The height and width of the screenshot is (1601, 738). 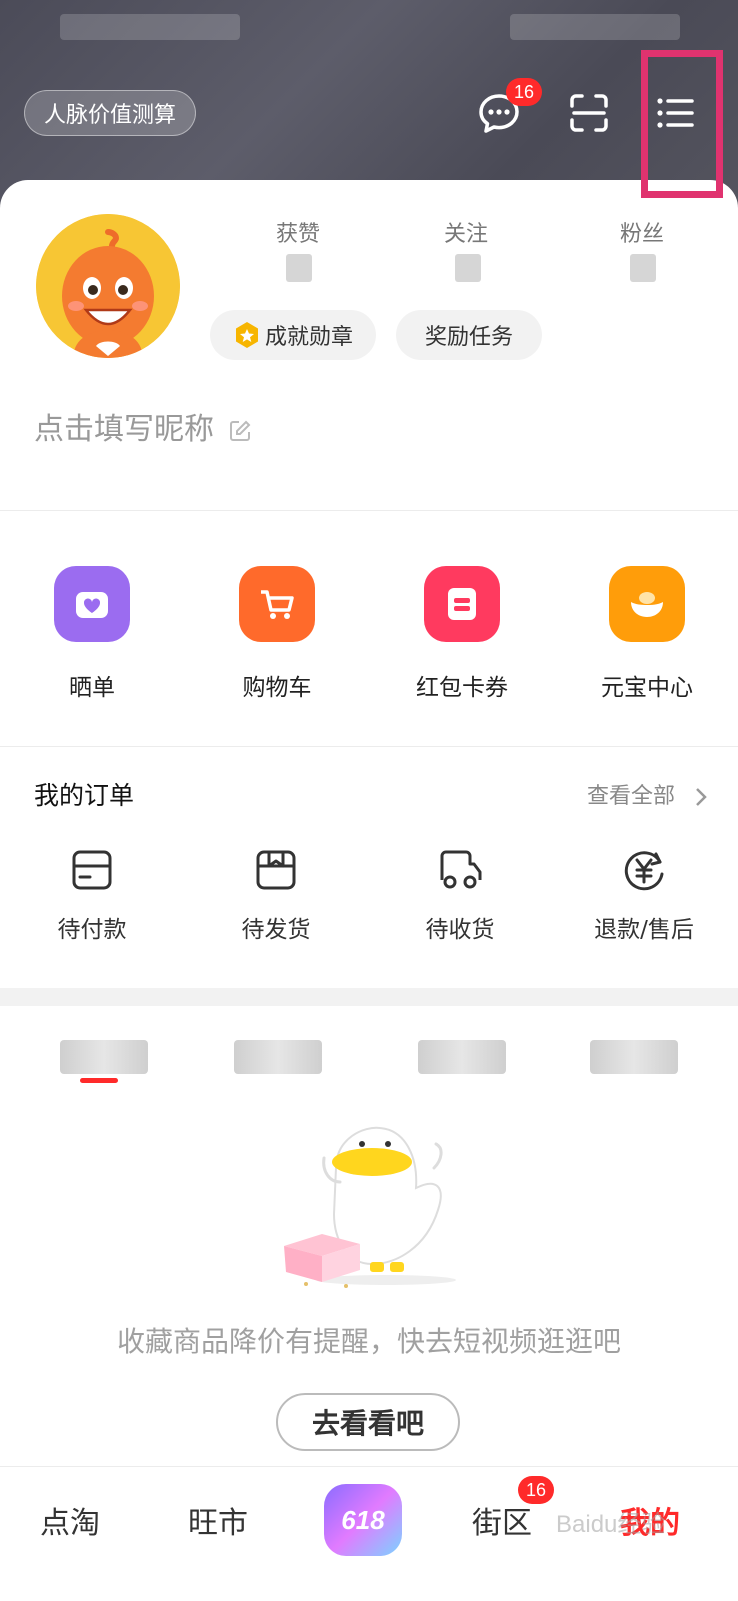 What do you see at coordinates (460, 870) in the screenshot?
I see `delivery-truck-icon` at bounding box center [460, 870].